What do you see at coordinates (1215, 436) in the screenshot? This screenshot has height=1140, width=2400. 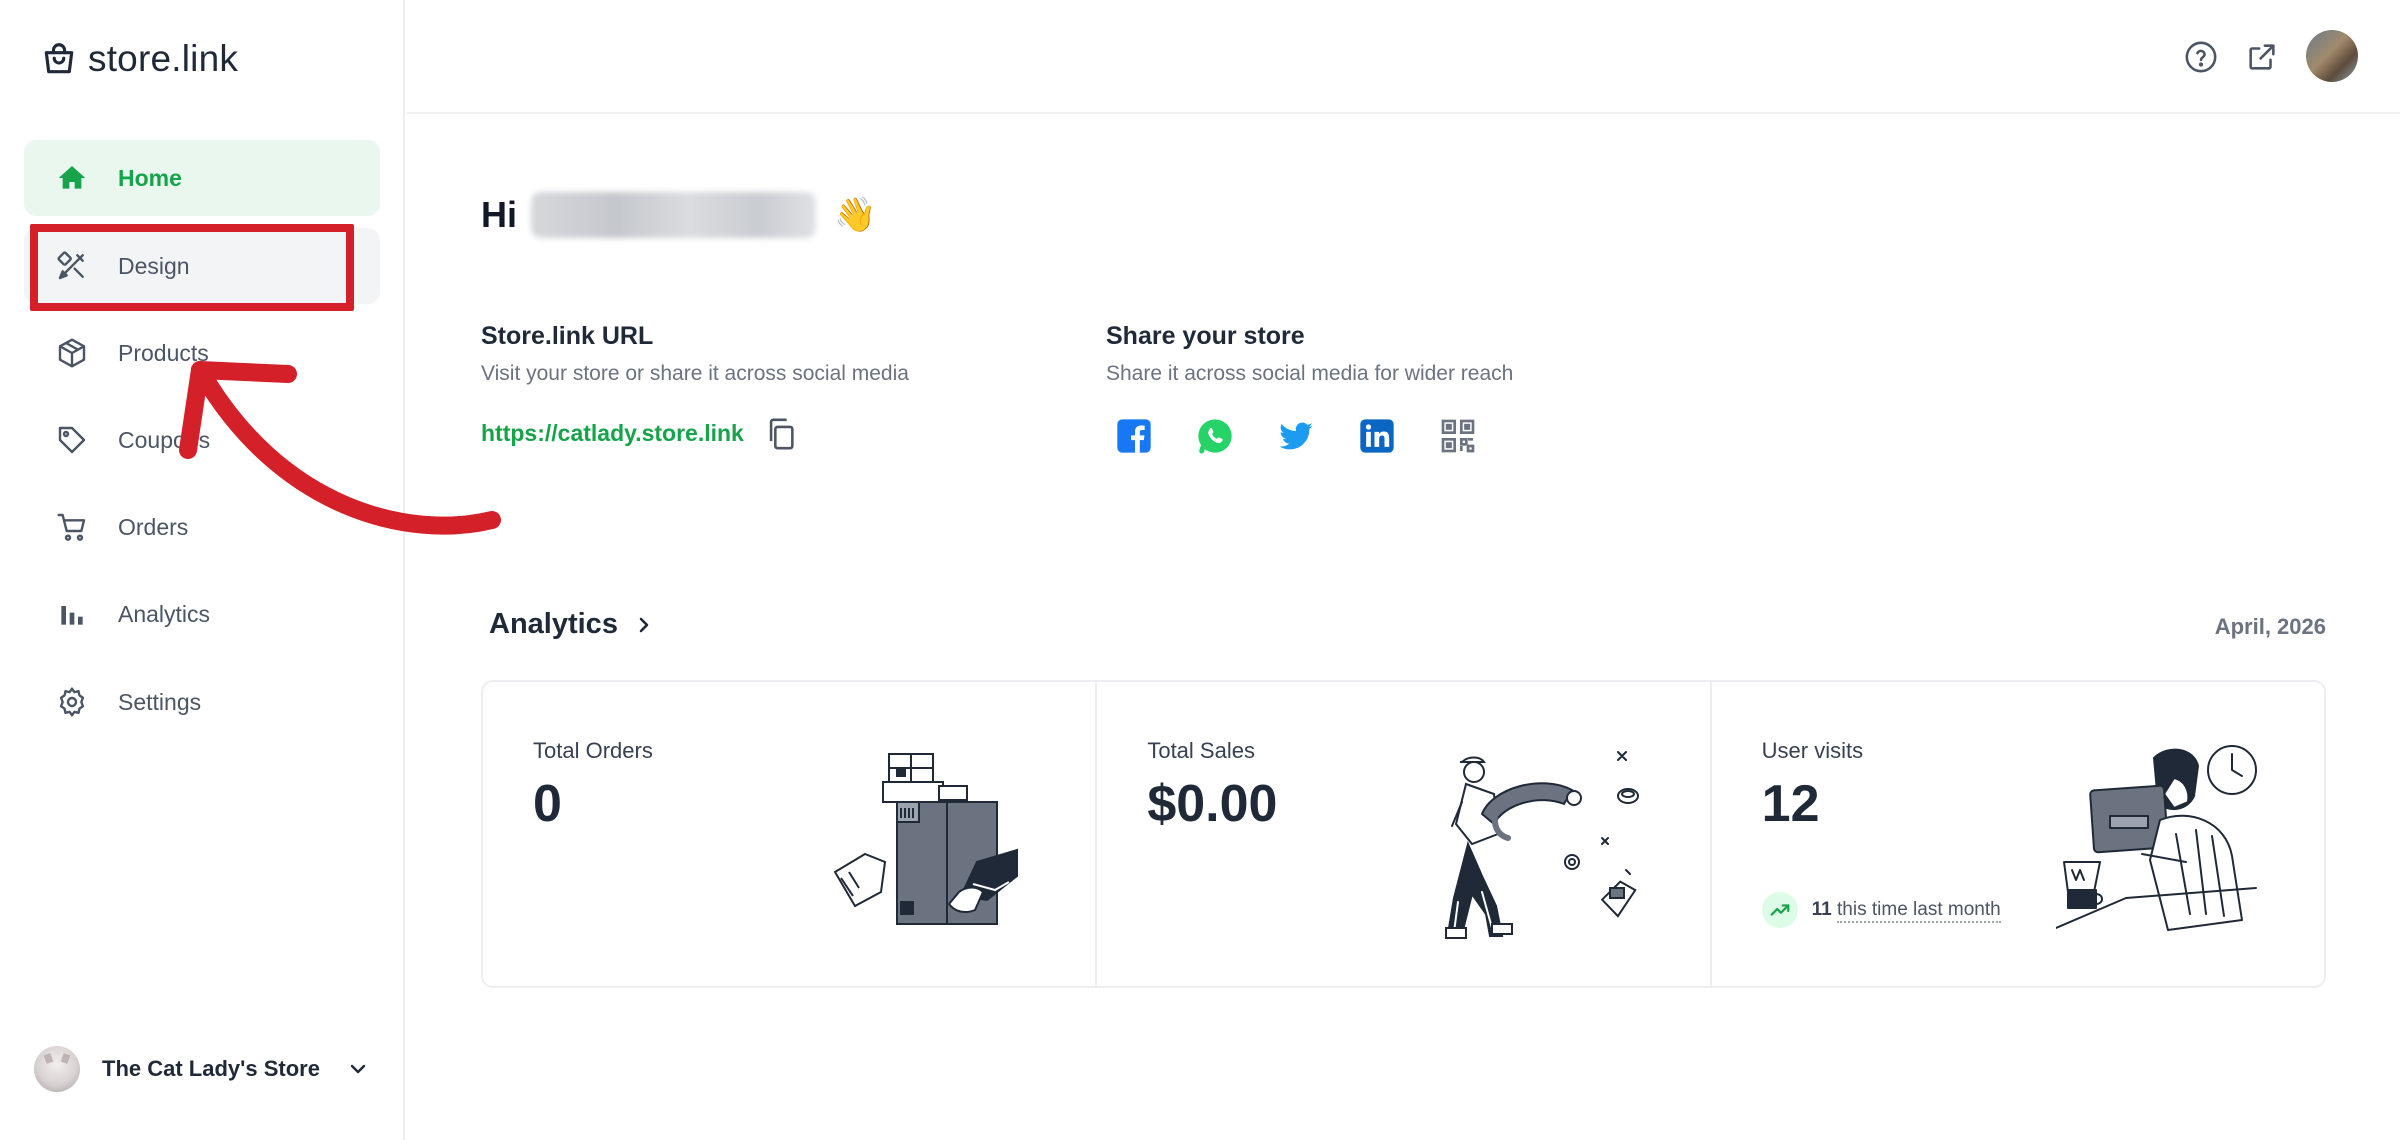 I see `whatsapp-icon` at bounding box center [1215, 436].